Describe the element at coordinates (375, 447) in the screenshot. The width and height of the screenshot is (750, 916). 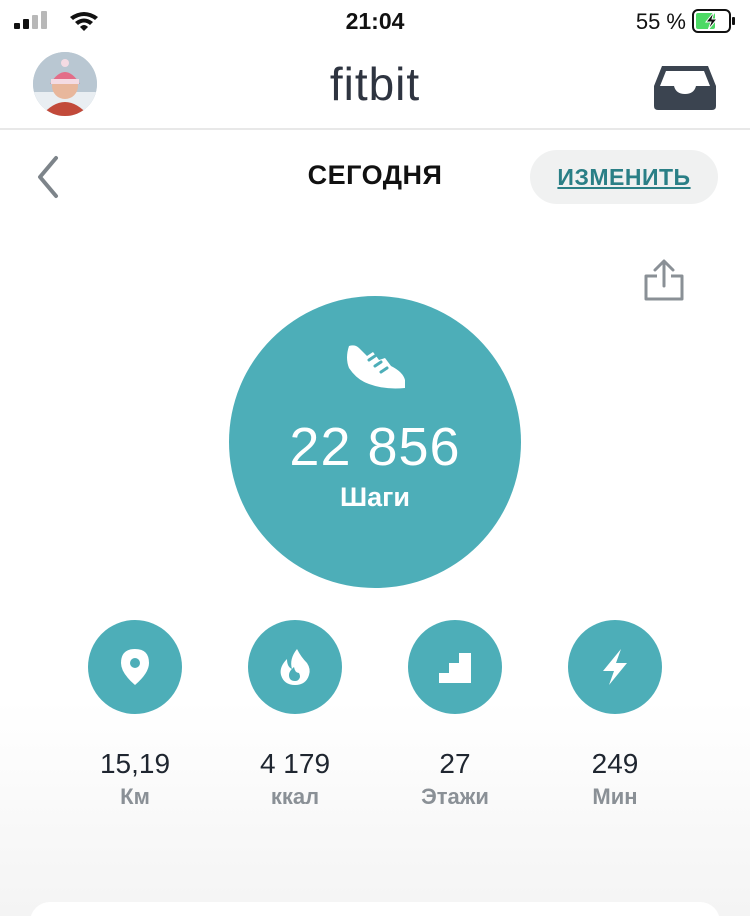
I see `steps-value: 22 856` at that location.